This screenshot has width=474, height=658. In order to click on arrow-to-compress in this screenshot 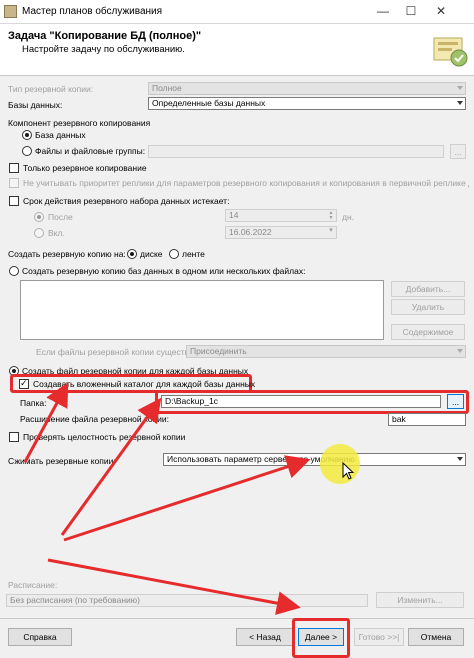, I will do `click(187, 498)`.